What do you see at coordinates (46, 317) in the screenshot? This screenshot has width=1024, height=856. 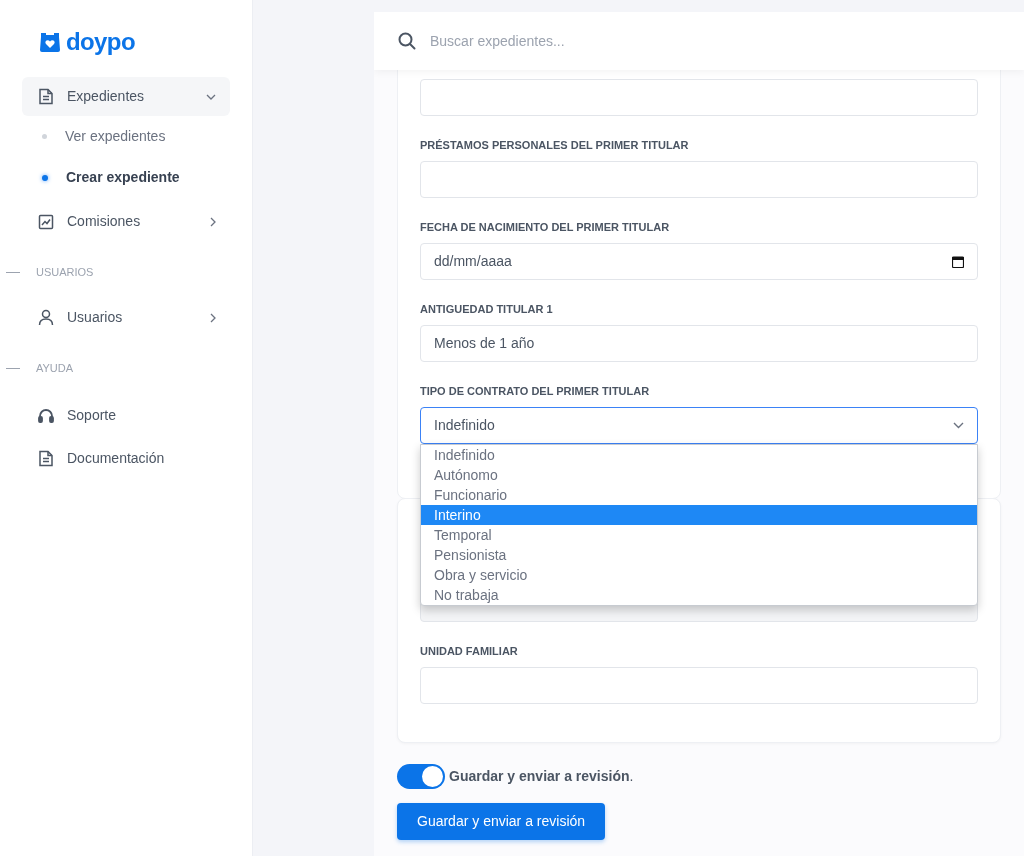 I see `user-icon` at bounding box center [46, 317].